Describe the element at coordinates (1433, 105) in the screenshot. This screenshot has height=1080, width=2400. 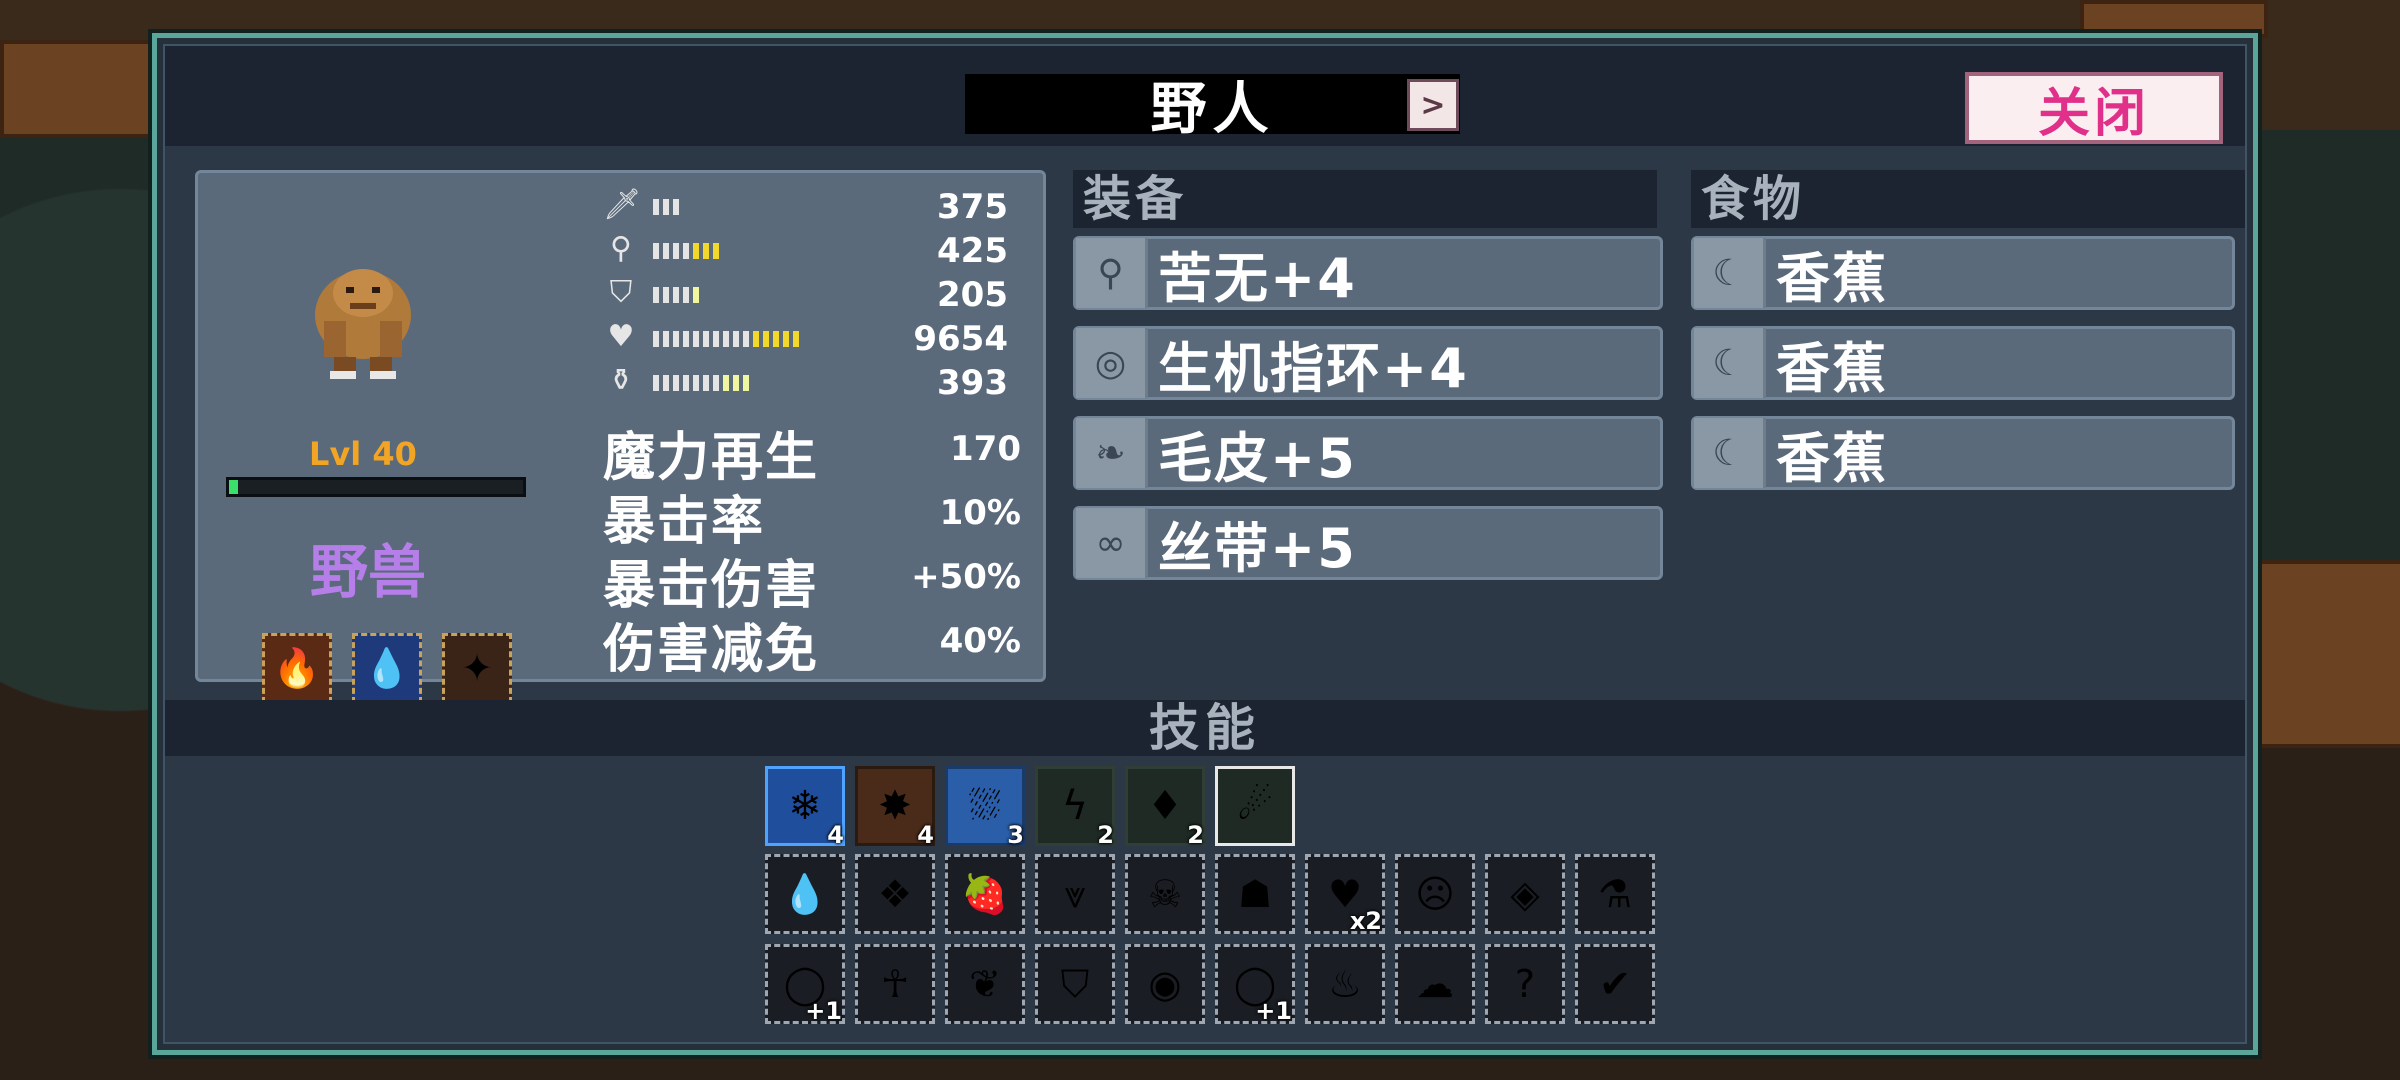
I see `next-character-button: >` at that location.